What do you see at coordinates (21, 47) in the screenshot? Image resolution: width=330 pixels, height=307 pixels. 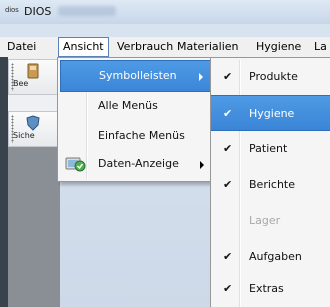 I see `menu-datei: Datei` at bounding box center [21, 47].